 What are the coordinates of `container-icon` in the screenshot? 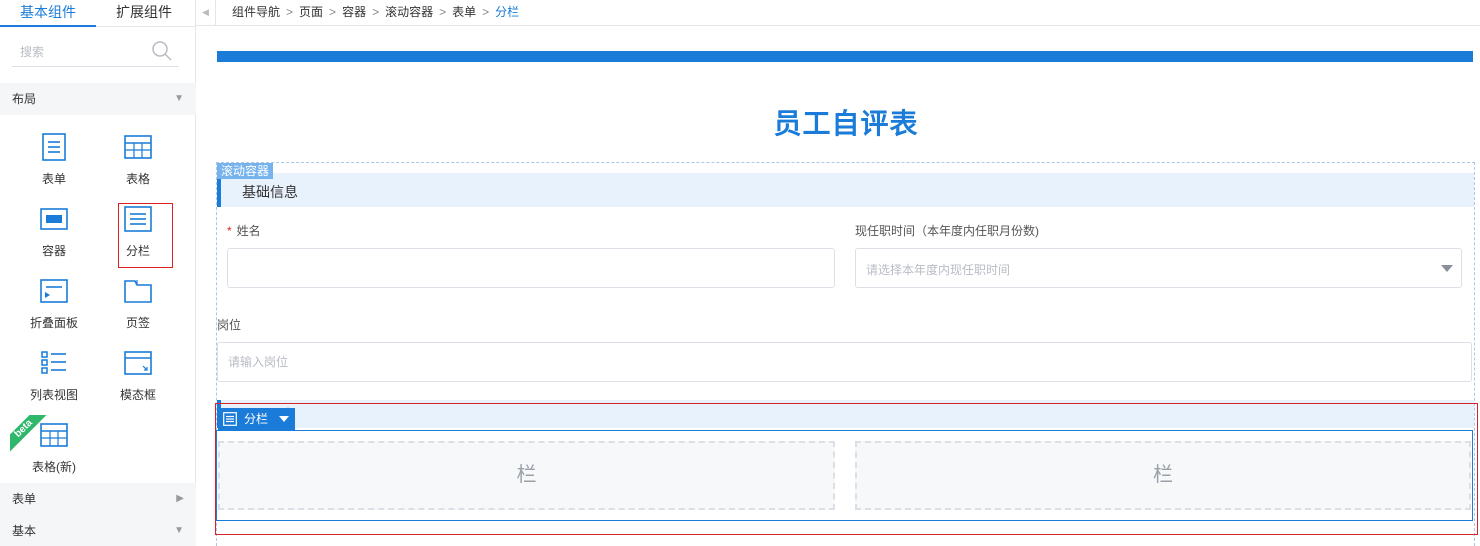 It's located at (54, 219).